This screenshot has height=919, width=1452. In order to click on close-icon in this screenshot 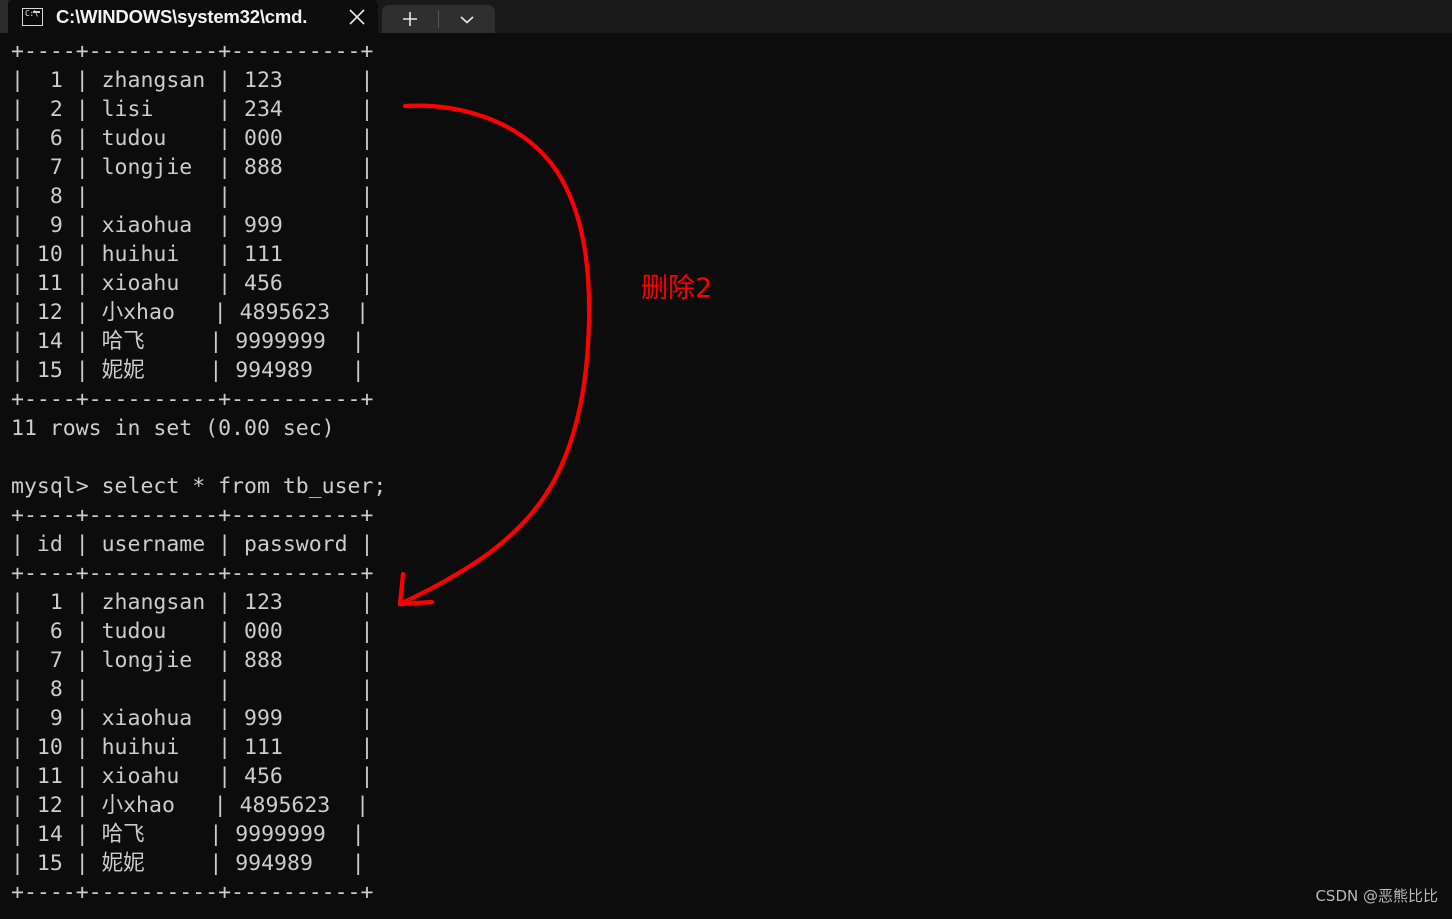, I will do `click(357, 16)`.